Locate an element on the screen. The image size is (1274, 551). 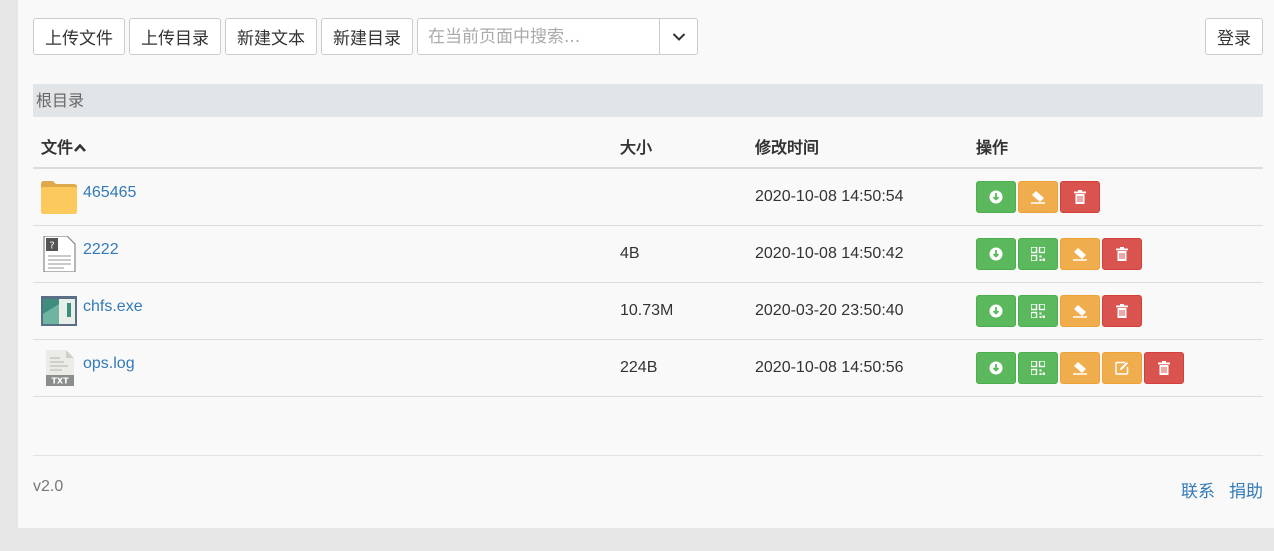
donate-link: 捐助 is located at coordinates (1246, 489).